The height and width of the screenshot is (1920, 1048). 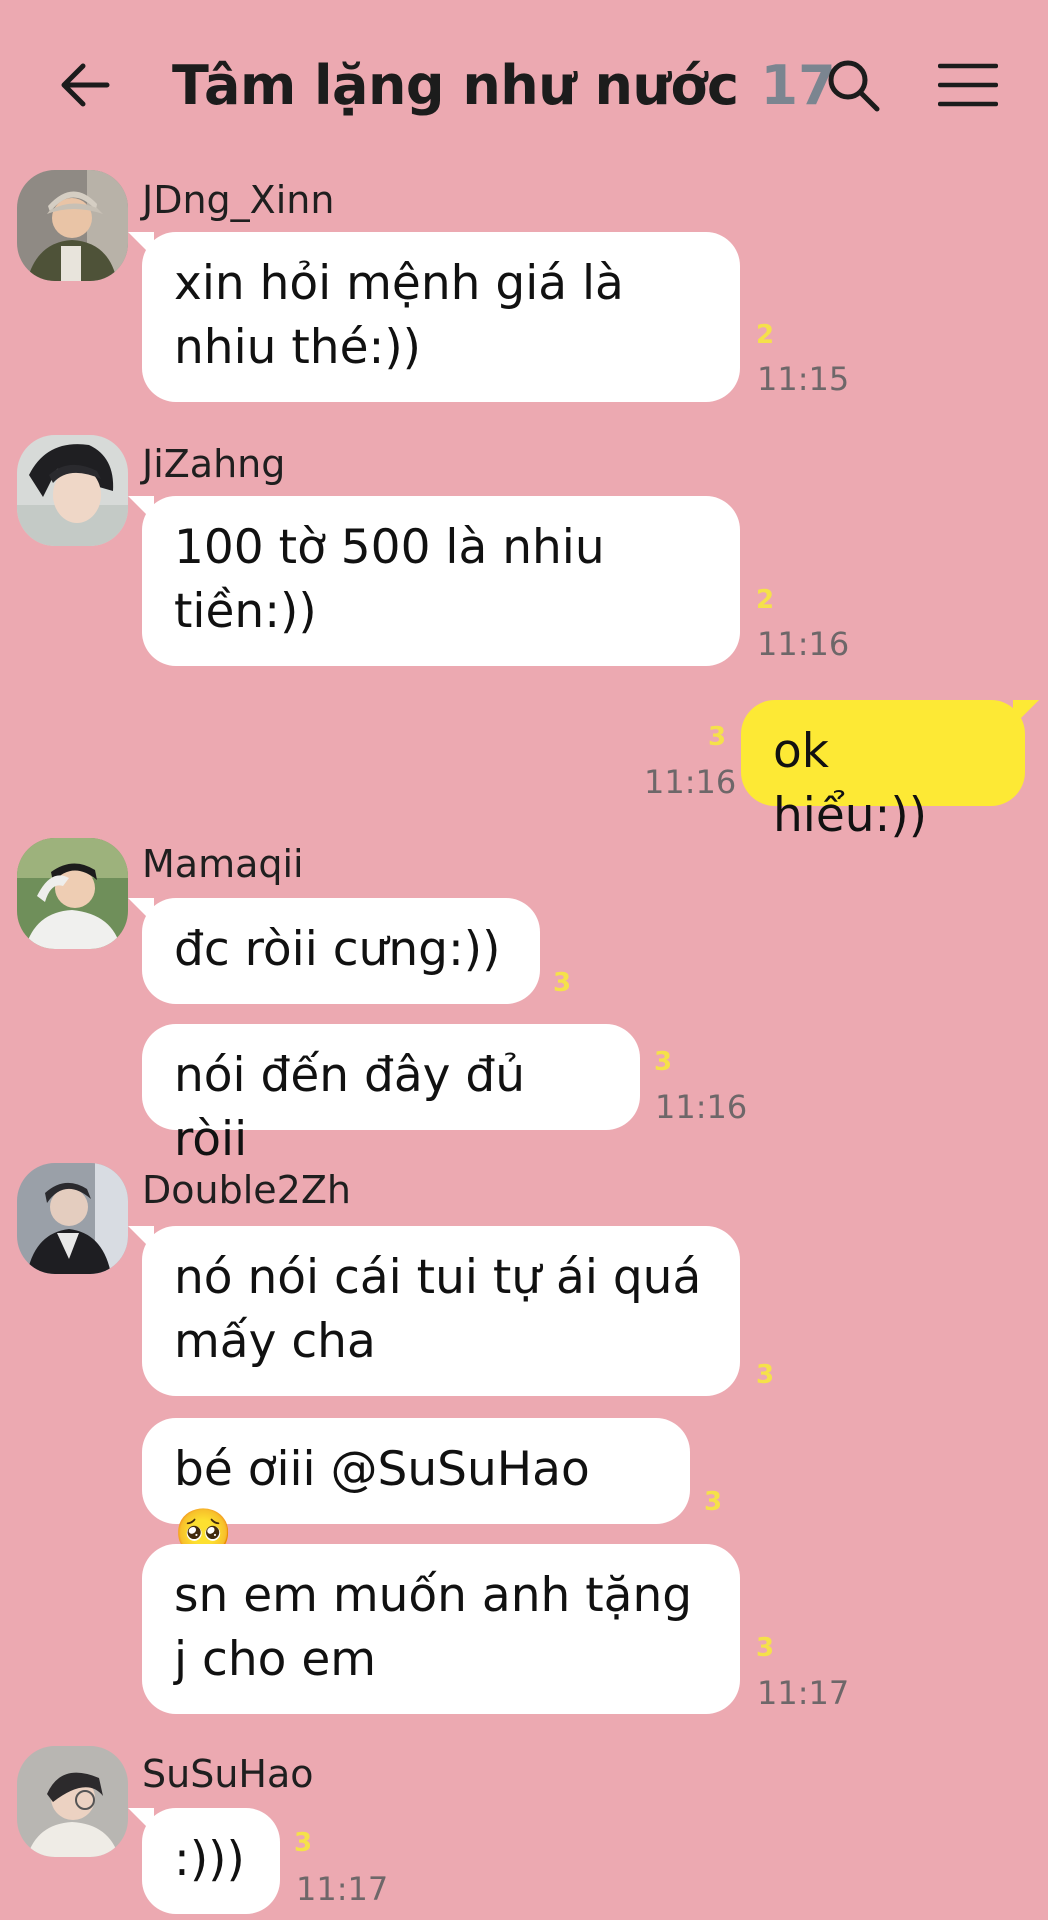 What do you see at coordinates (434, 581) in the screenshot?
I see `message-bubble: 100 tờ 500 là nhiu tiền:))` at bounding box center [434, 581].